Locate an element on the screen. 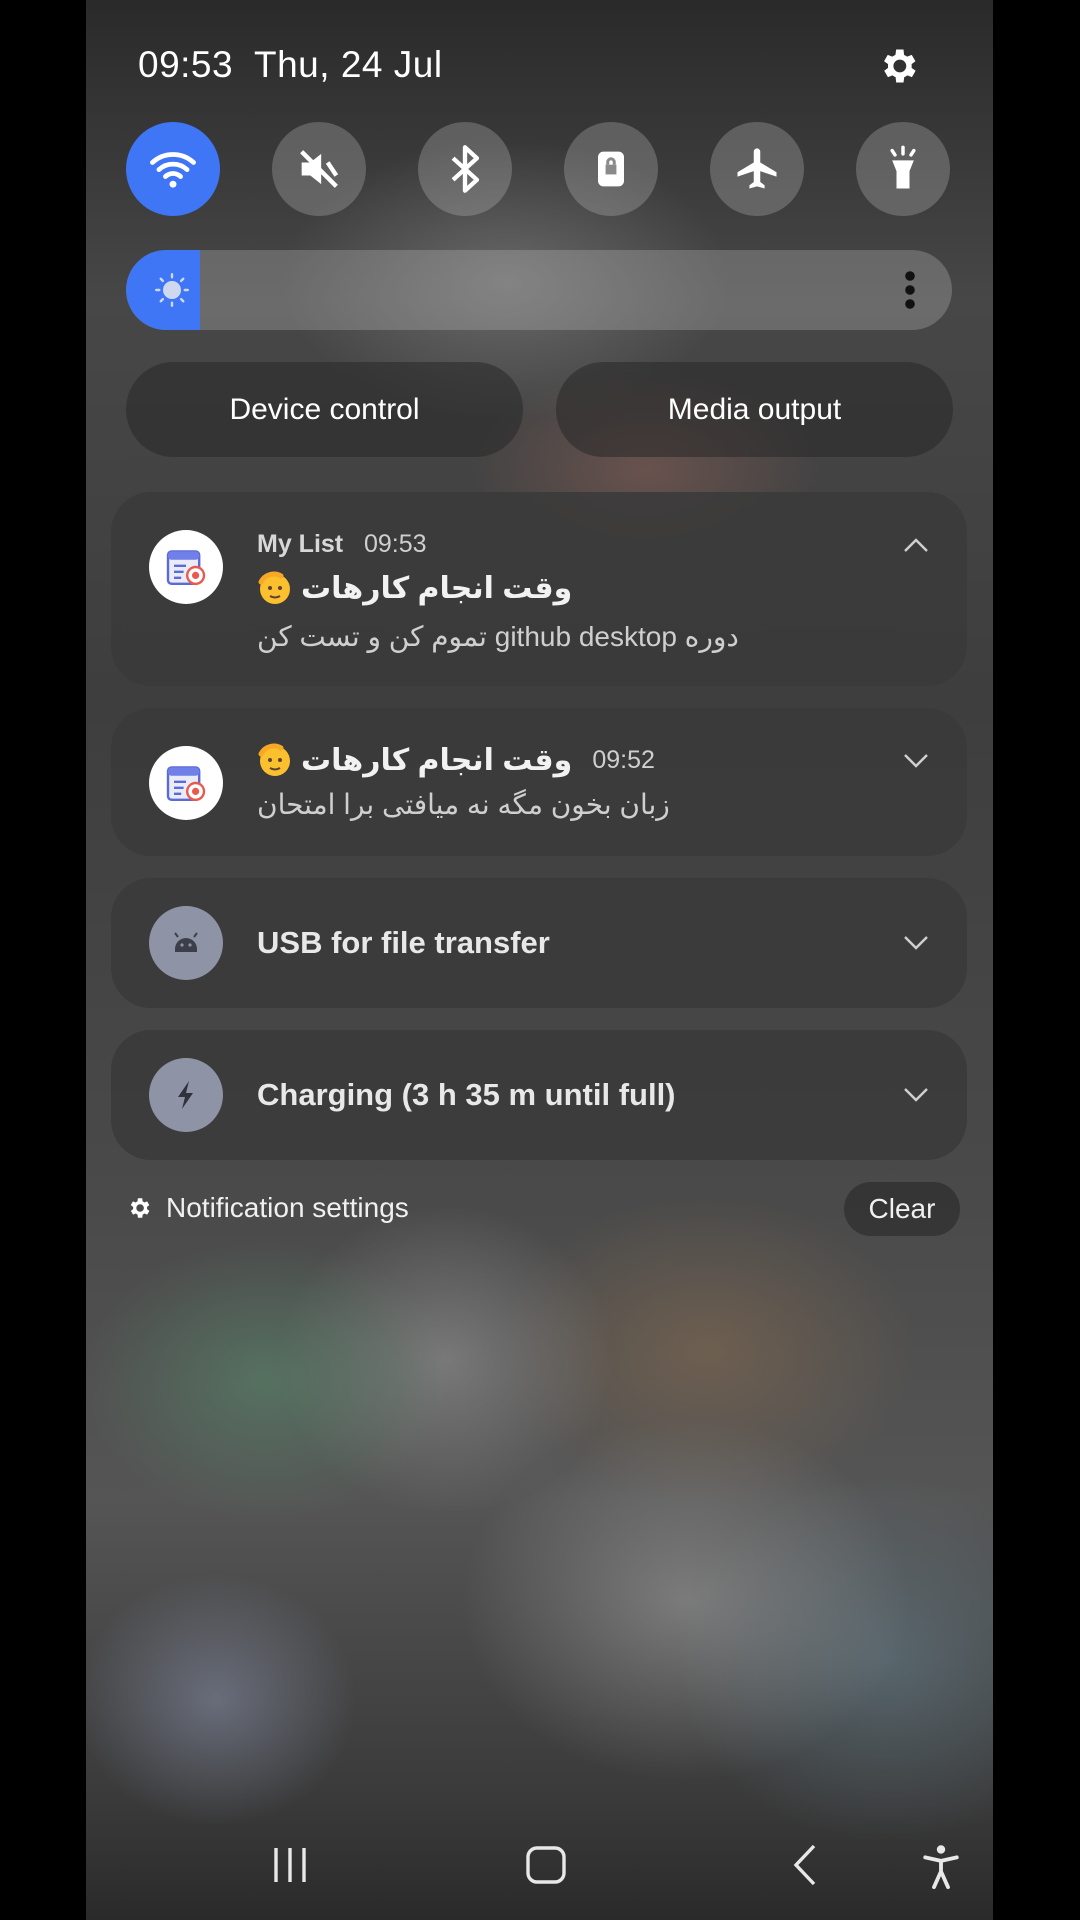  rotation-lock-toggle is located at coordinates (611, 169).